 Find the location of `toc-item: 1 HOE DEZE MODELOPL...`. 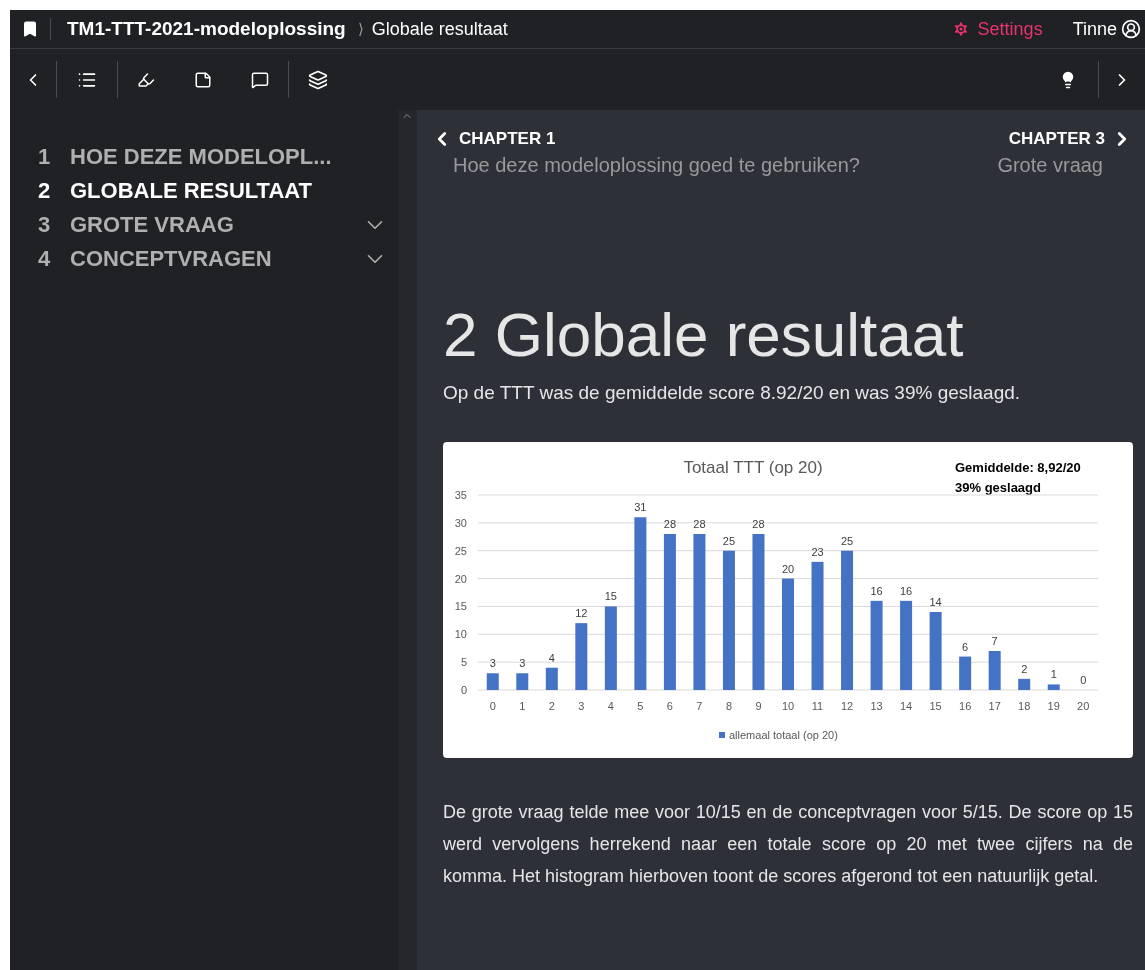

toc-item: 1 HOE DEZE MODELOPL... is located at coordinates (213, 157).